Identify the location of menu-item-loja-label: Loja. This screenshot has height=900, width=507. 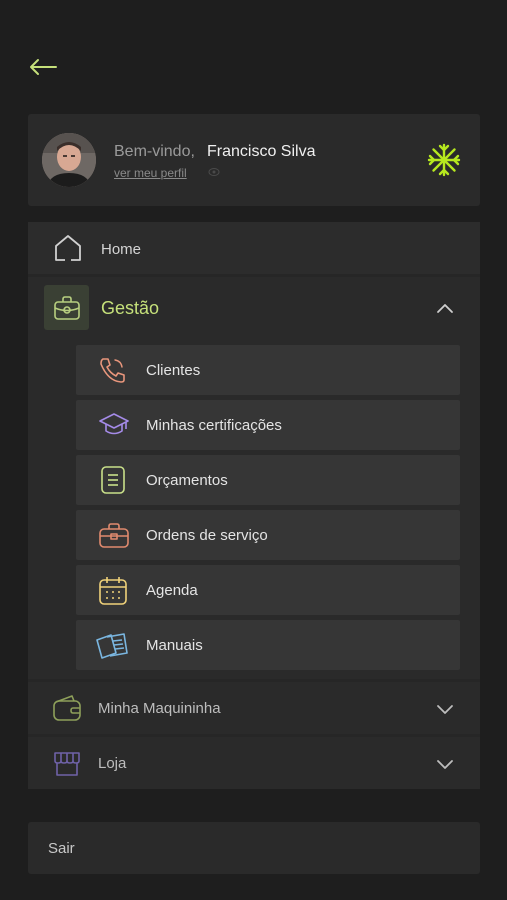
(112, 763).